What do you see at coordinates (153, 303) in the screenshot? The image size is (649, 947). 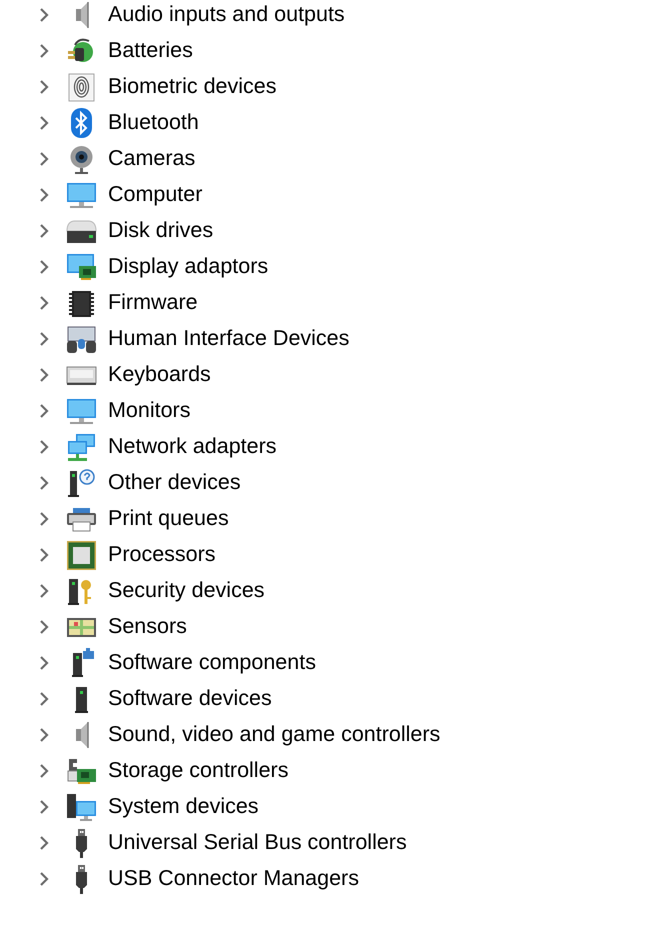 I see `tree-item-label: Firmware` at bounding box center [153, 303].